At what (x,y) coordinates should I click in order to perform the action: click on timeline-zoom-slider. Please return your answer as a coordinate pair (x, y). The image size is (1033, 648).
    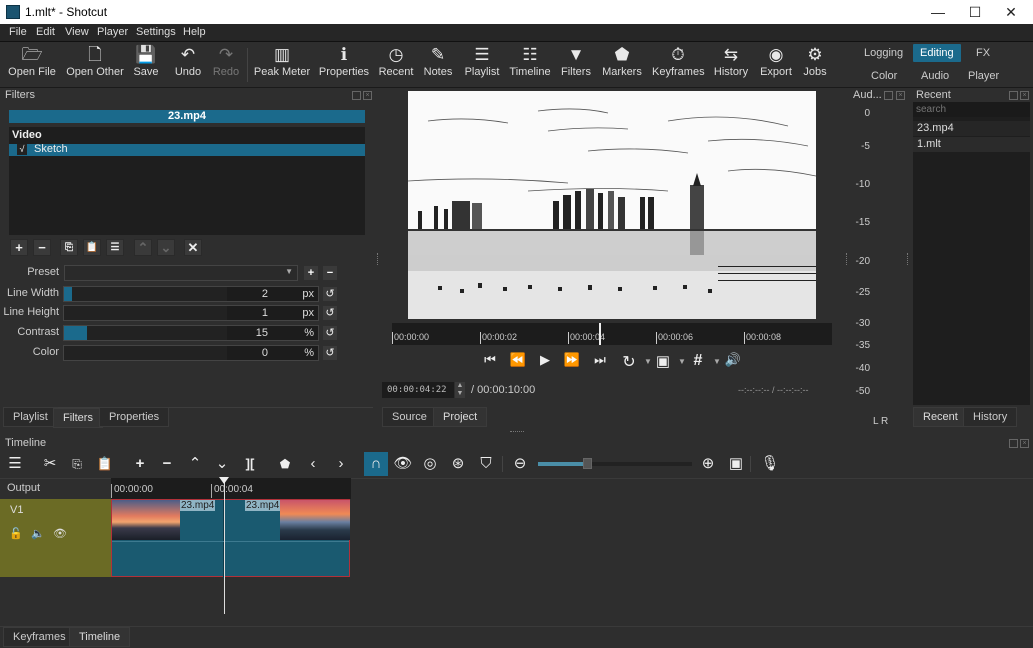
    Looking at the image, I should click on (615, 463).